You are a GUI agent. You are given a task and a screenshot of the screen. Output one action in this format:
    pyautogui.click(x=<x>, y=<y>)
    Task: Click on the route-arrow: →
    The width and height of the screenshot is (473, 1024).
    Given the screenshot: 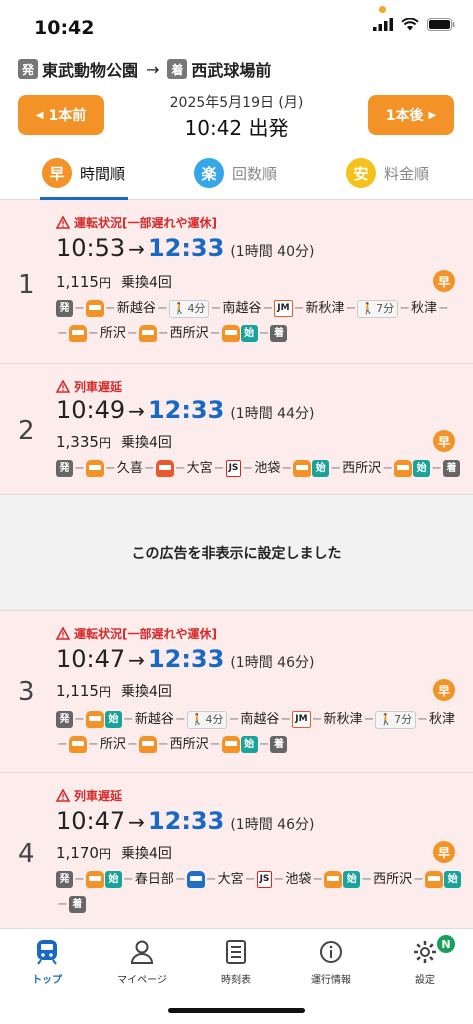 What is the action you would take?
    pyautogui.click(x=153, y=69)
    